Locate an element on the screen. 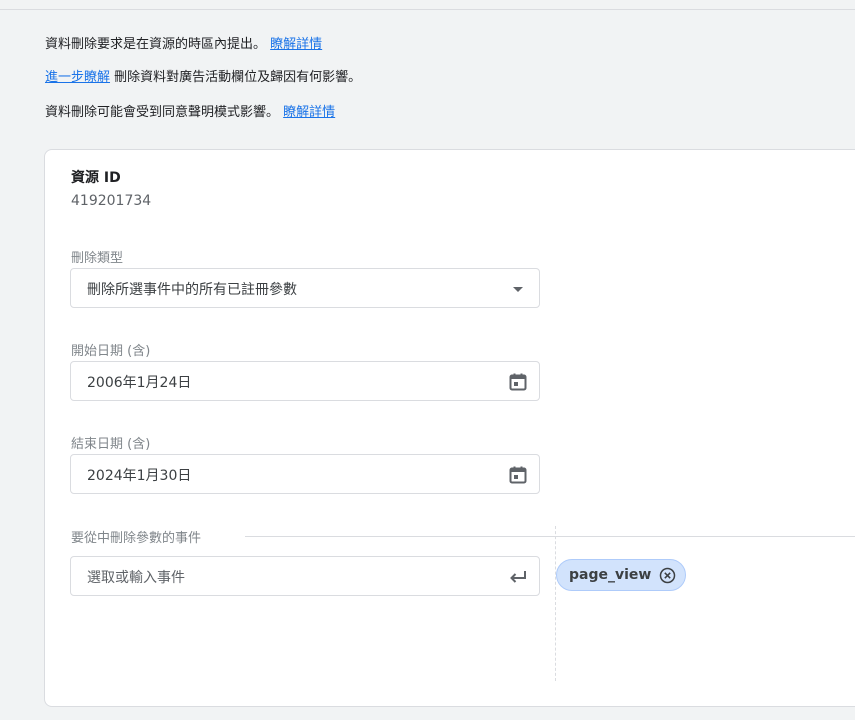 The height and width of the screenshot is (720, 855). notice-attribution-text: 刪除資料對廣告活動欄位及歸因有何影響。 is located at coordinates (238, 77).